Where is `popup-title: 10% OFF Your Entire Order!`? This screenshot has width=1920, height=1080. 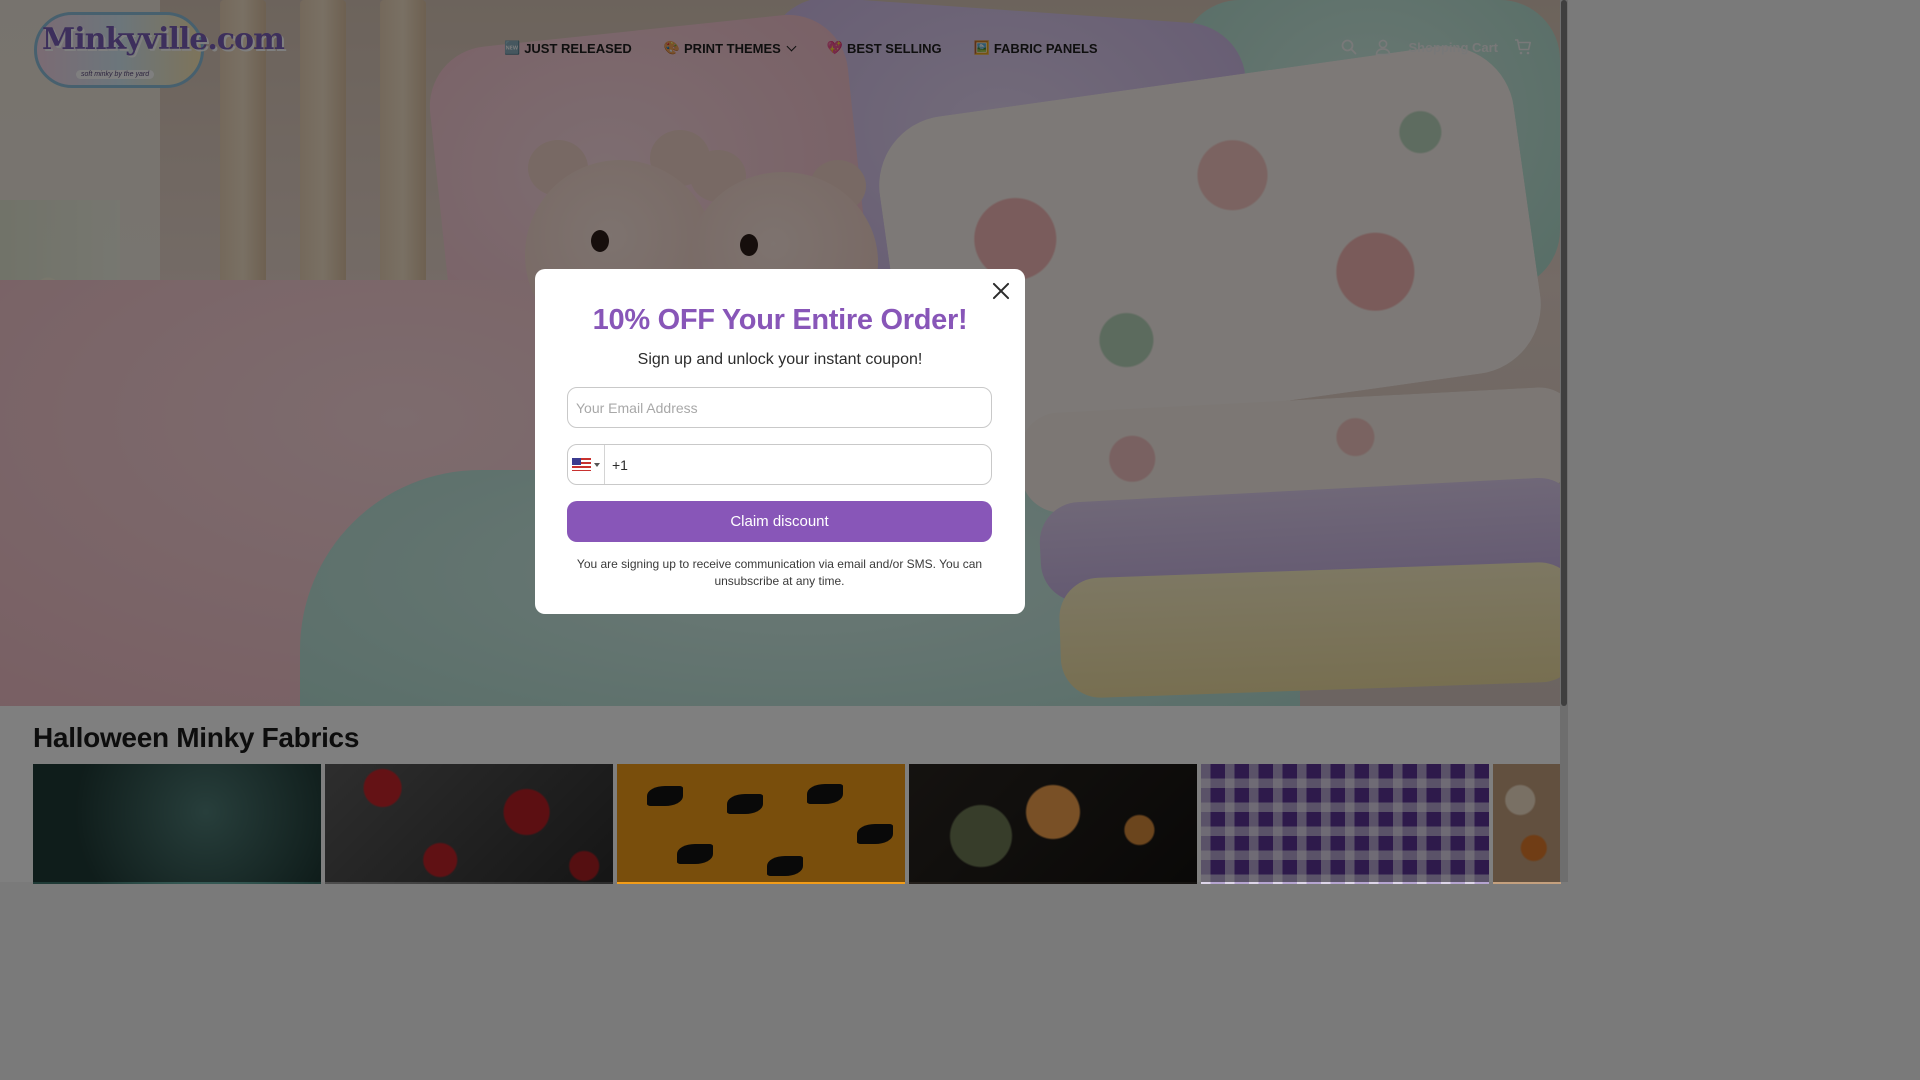
popup-title: 10% OFF Your Entire Order! is located at coordinates (780, 320).